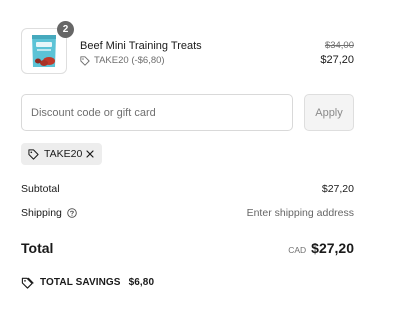 This screenshot has width=400, height=325. I want to click on product-discount: TAKE20 (-$6,80), so click(122, 60).